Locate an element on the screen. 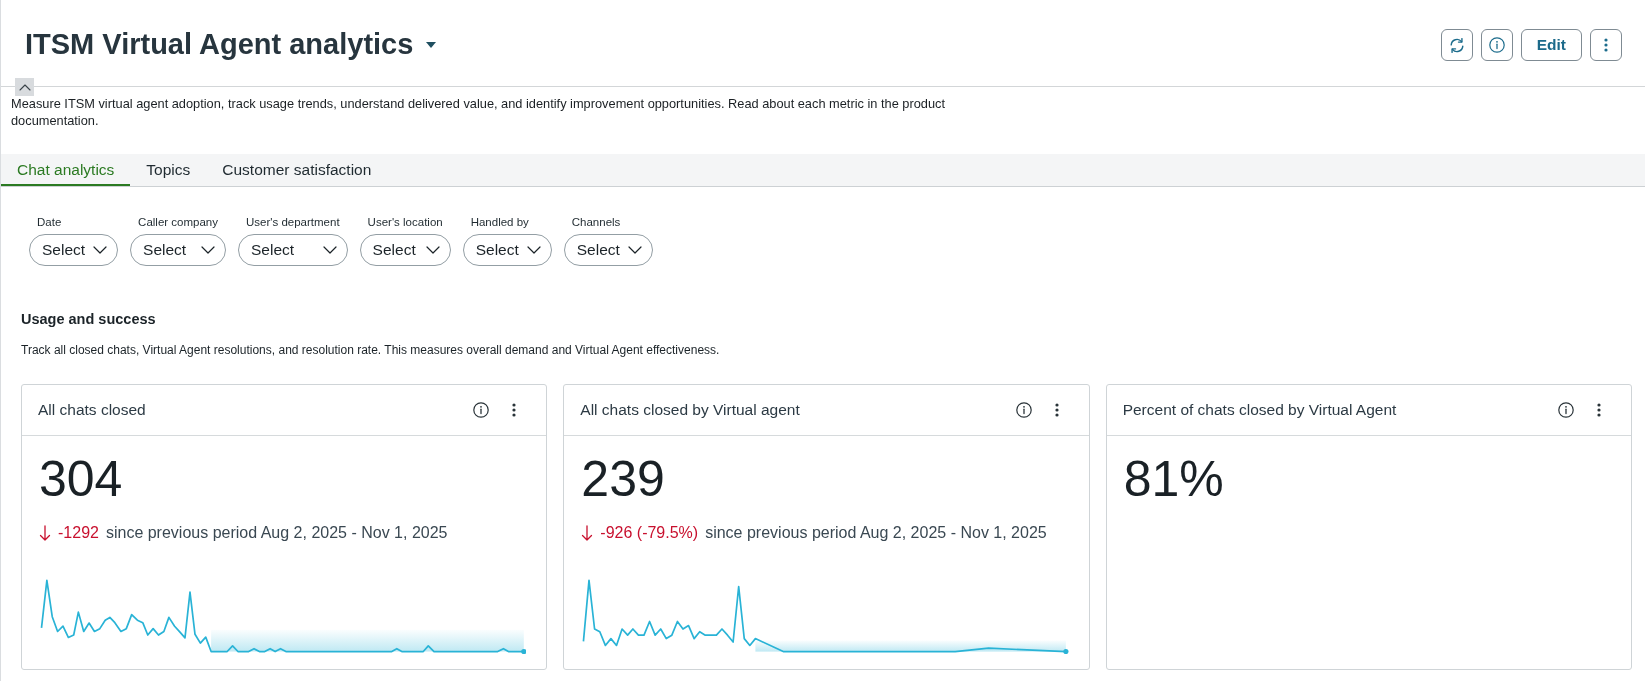 The image size is (1645, 681). refresh-button is located at coordinates (1456, 45).